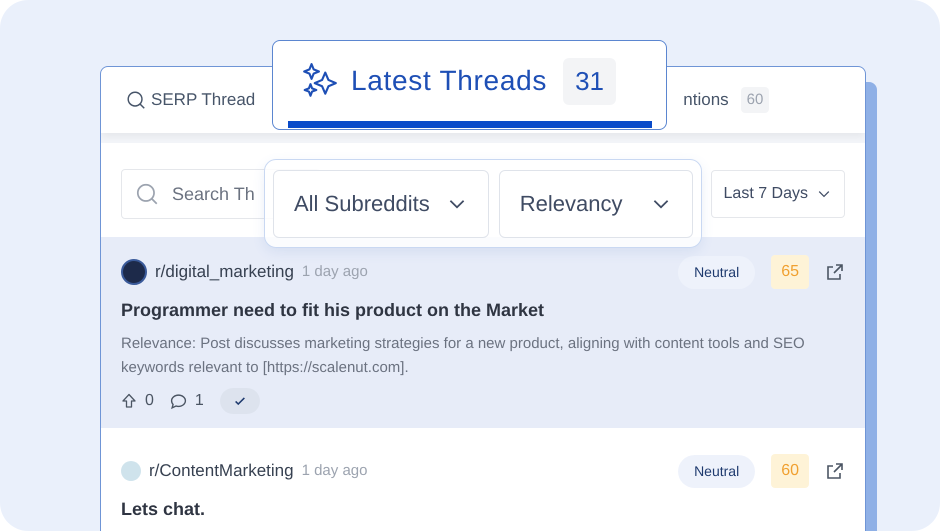  What do you see at coordinates (790, 272) in the screenshot?
I see `score-badge: 65` at bounding box center [790, 272].